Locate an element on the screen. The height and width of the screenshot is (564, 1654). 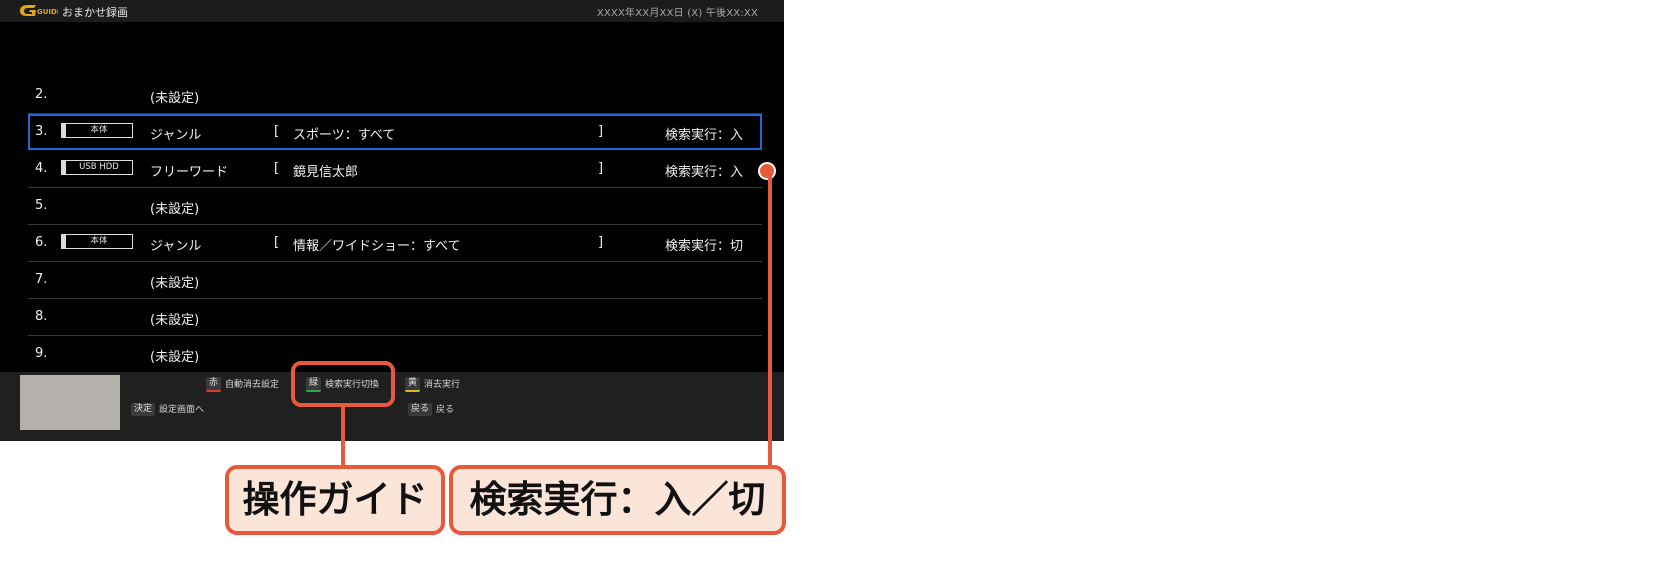
row-number: 4. is located at coordinates (41, 168).